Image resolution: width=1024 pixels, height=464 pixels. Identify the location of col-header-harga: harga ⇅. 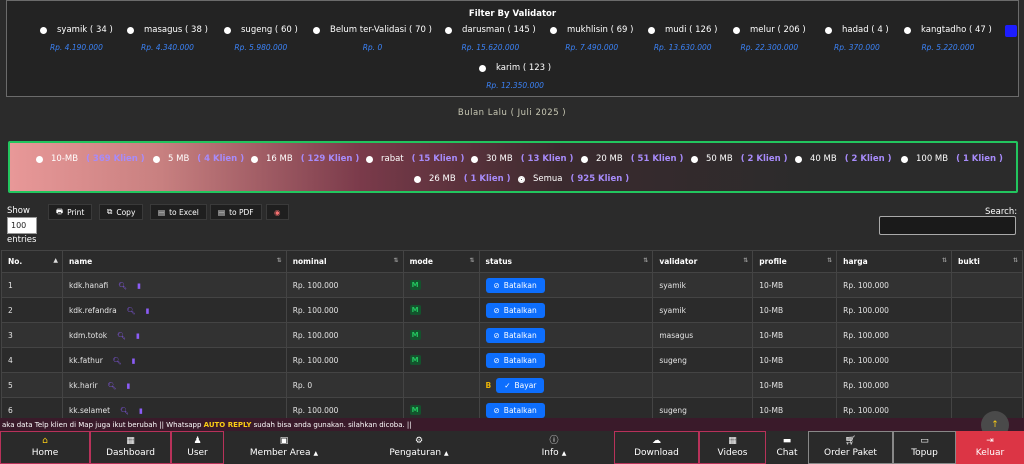
(894, 261).